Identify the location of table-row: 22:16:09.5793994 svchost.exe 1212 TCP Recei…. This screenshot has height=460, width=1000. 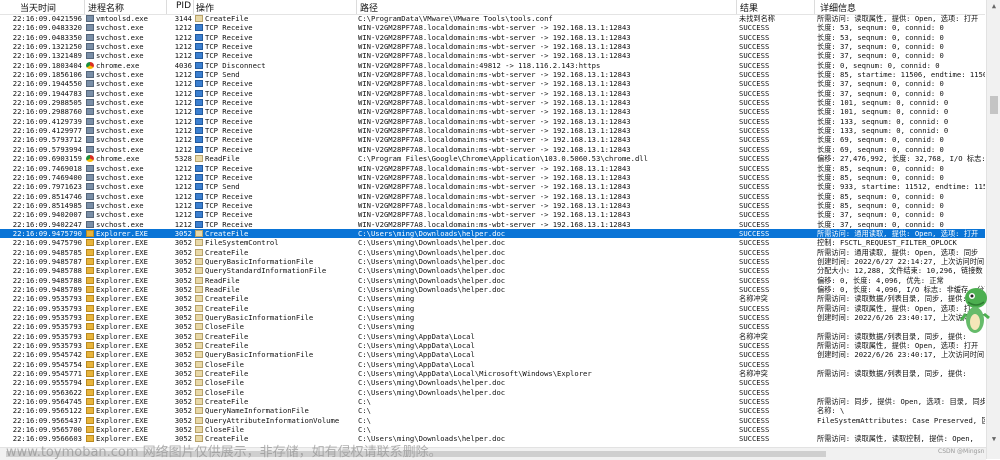
(492, 149).